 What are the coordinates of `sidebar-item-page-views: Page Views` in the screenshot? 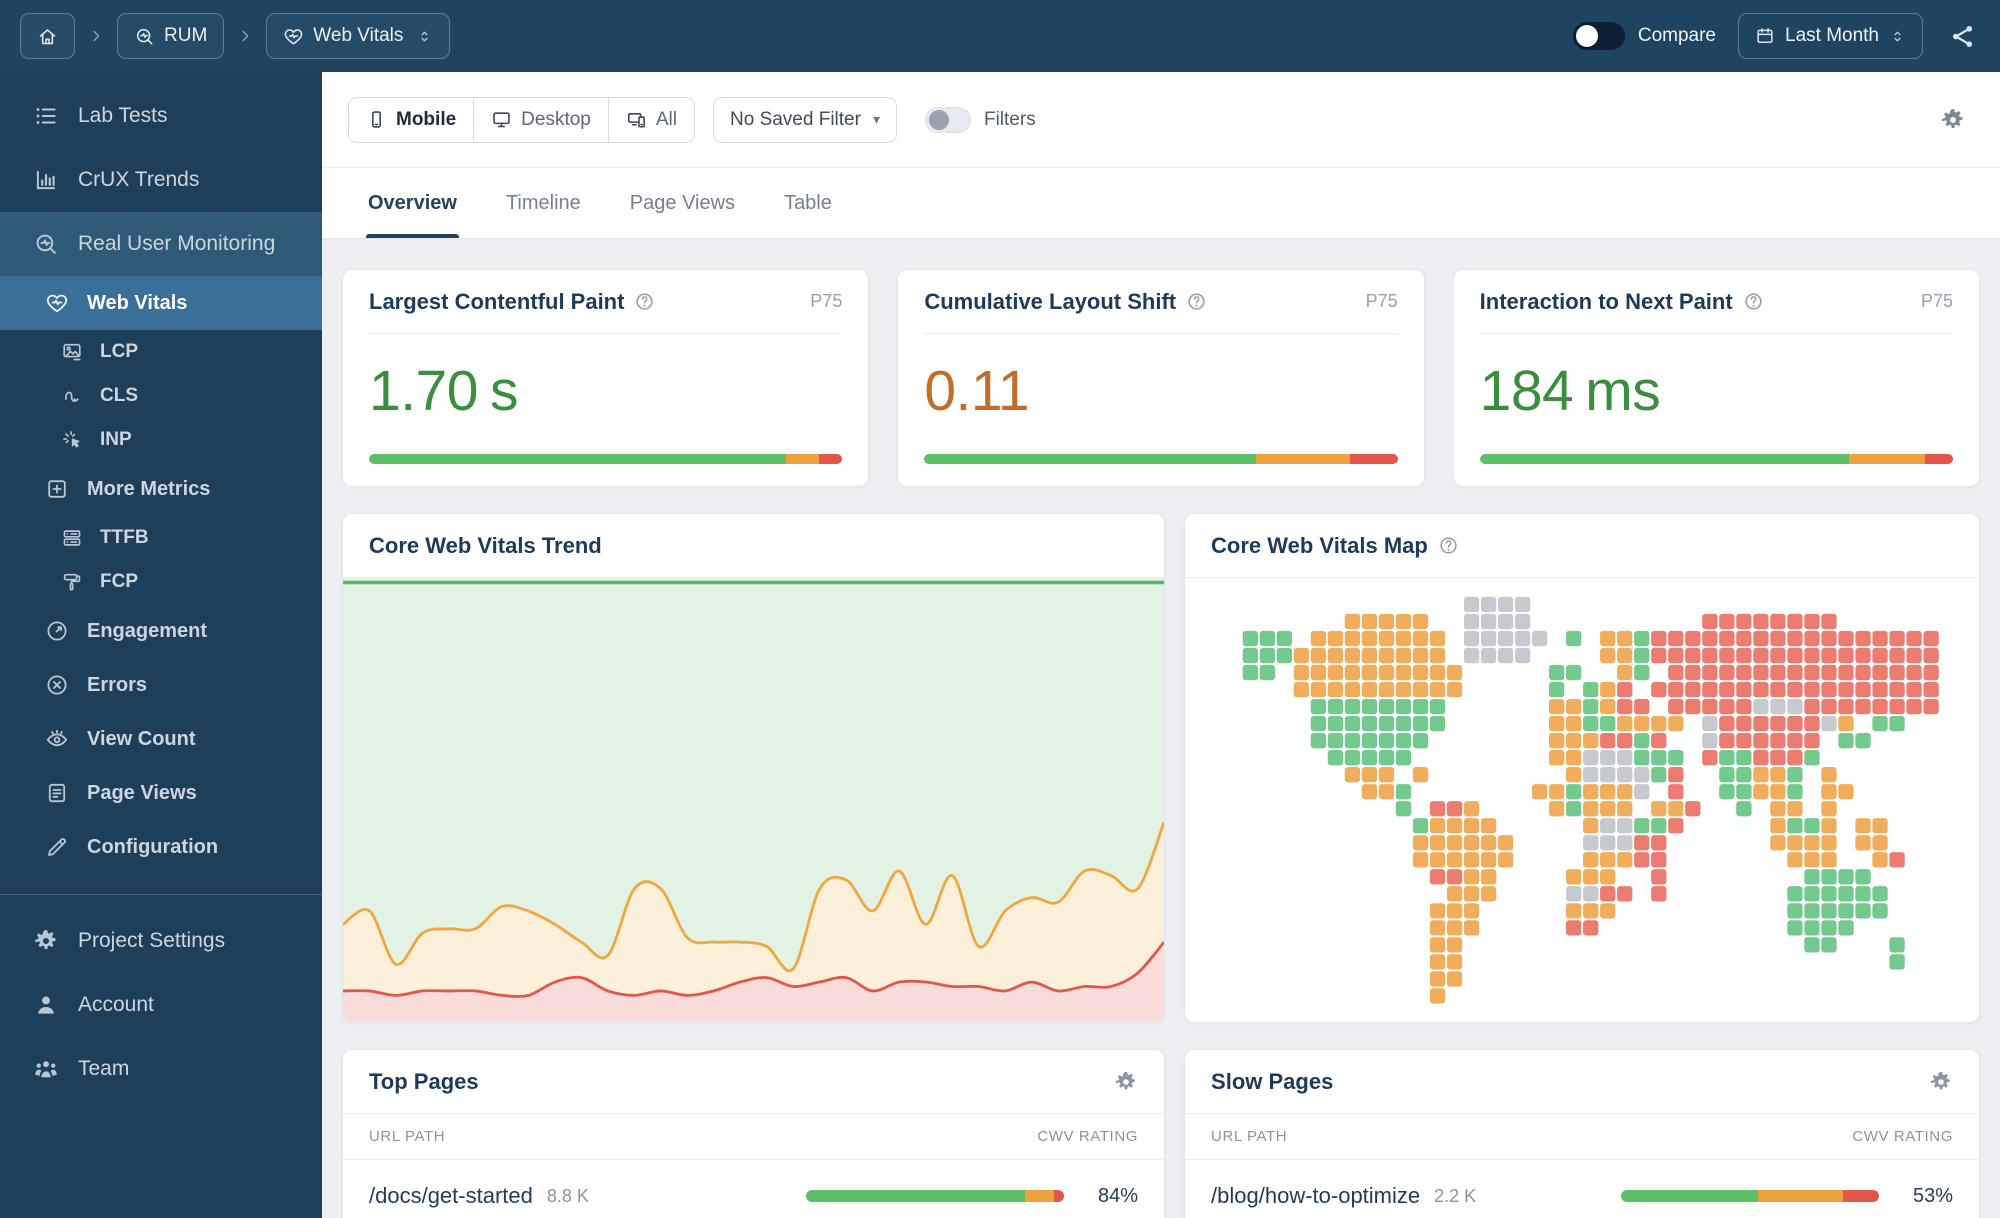 It's located at (161, 793).